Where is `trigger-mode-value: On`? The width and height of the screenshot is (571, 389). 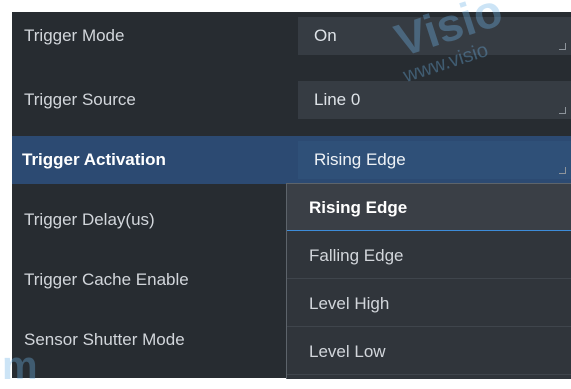
trigger-mode-value: On is located at coordinates (325, 35).